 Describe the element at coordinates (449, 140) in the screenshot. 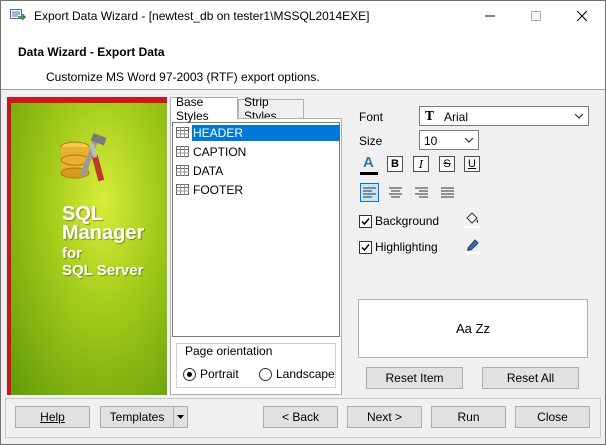

I see `size-select: 10` at that location.